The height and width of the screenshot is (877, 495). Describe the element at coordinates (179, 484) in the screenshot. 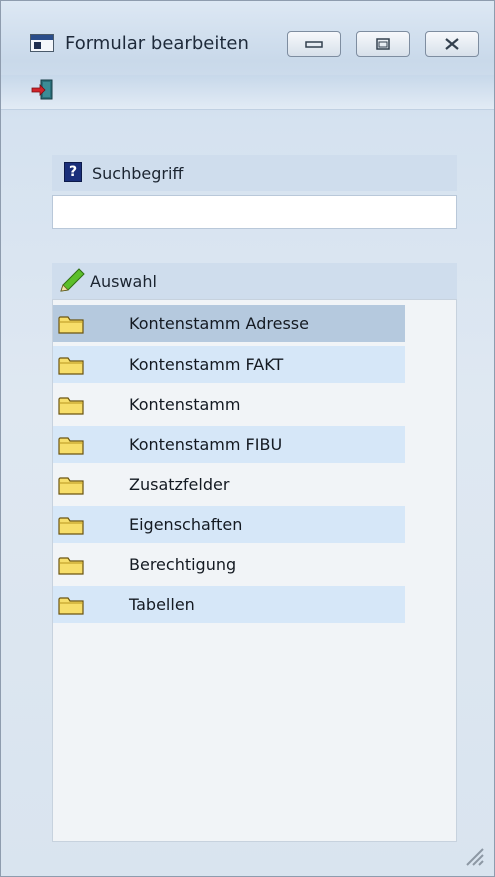

I see `list-item-label: Zusatzfelder` at that location.